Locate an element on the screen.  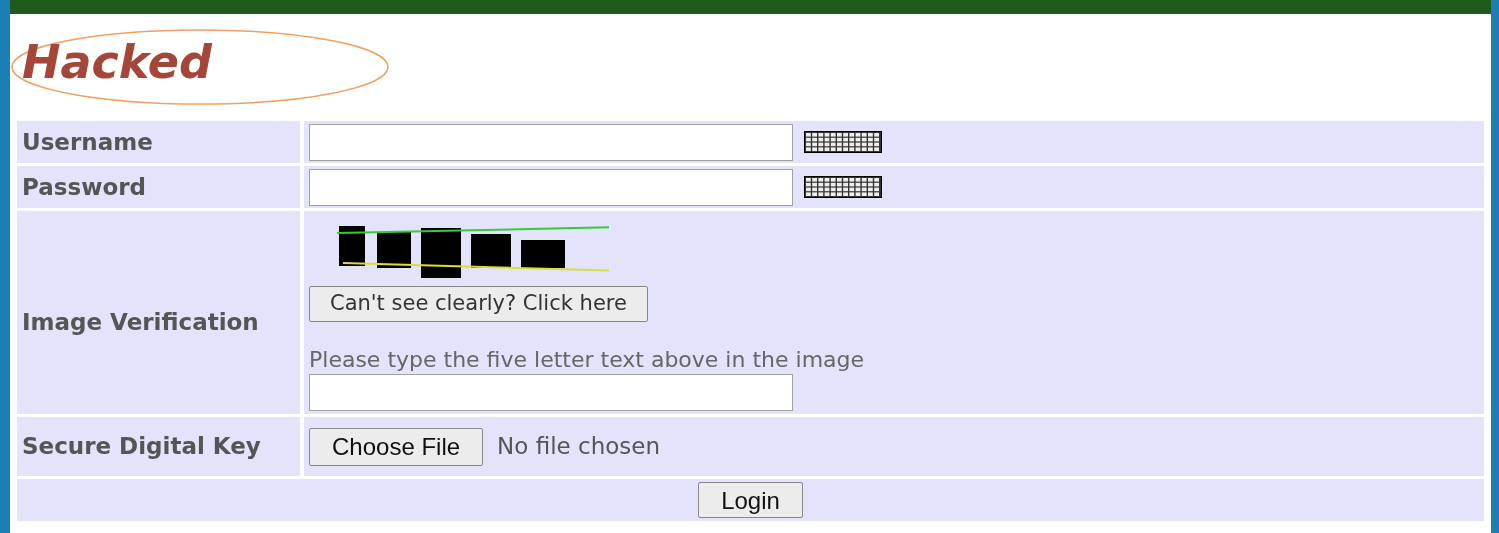
field-label: Username is located at coordinates (158, 142).